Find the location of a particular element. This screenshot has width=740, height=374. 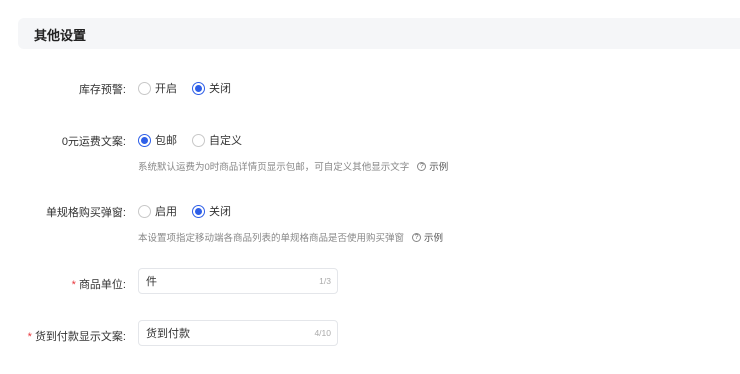

radio-label: 启用 is located at coordinates (166, 212).